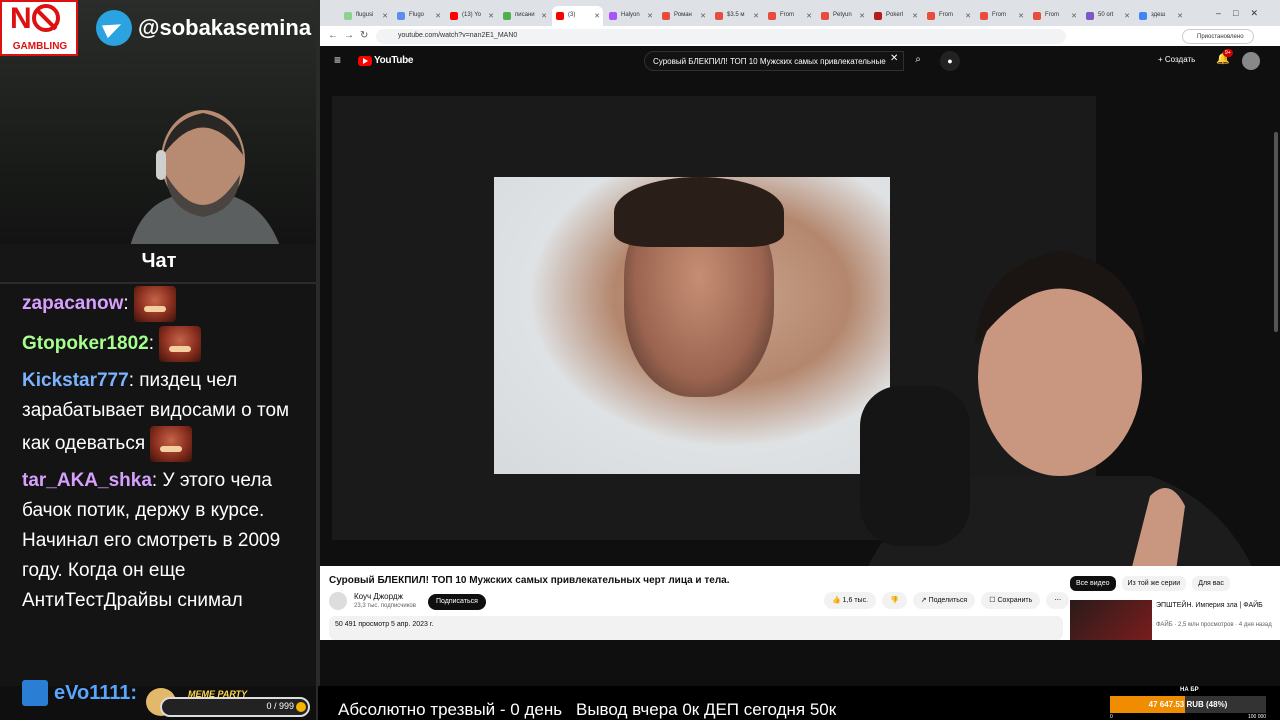 Image resolution: width=1280 pixels, height=720 pixels. I want to click on save-button: ☐ Сохранить, so click(1011, 600).